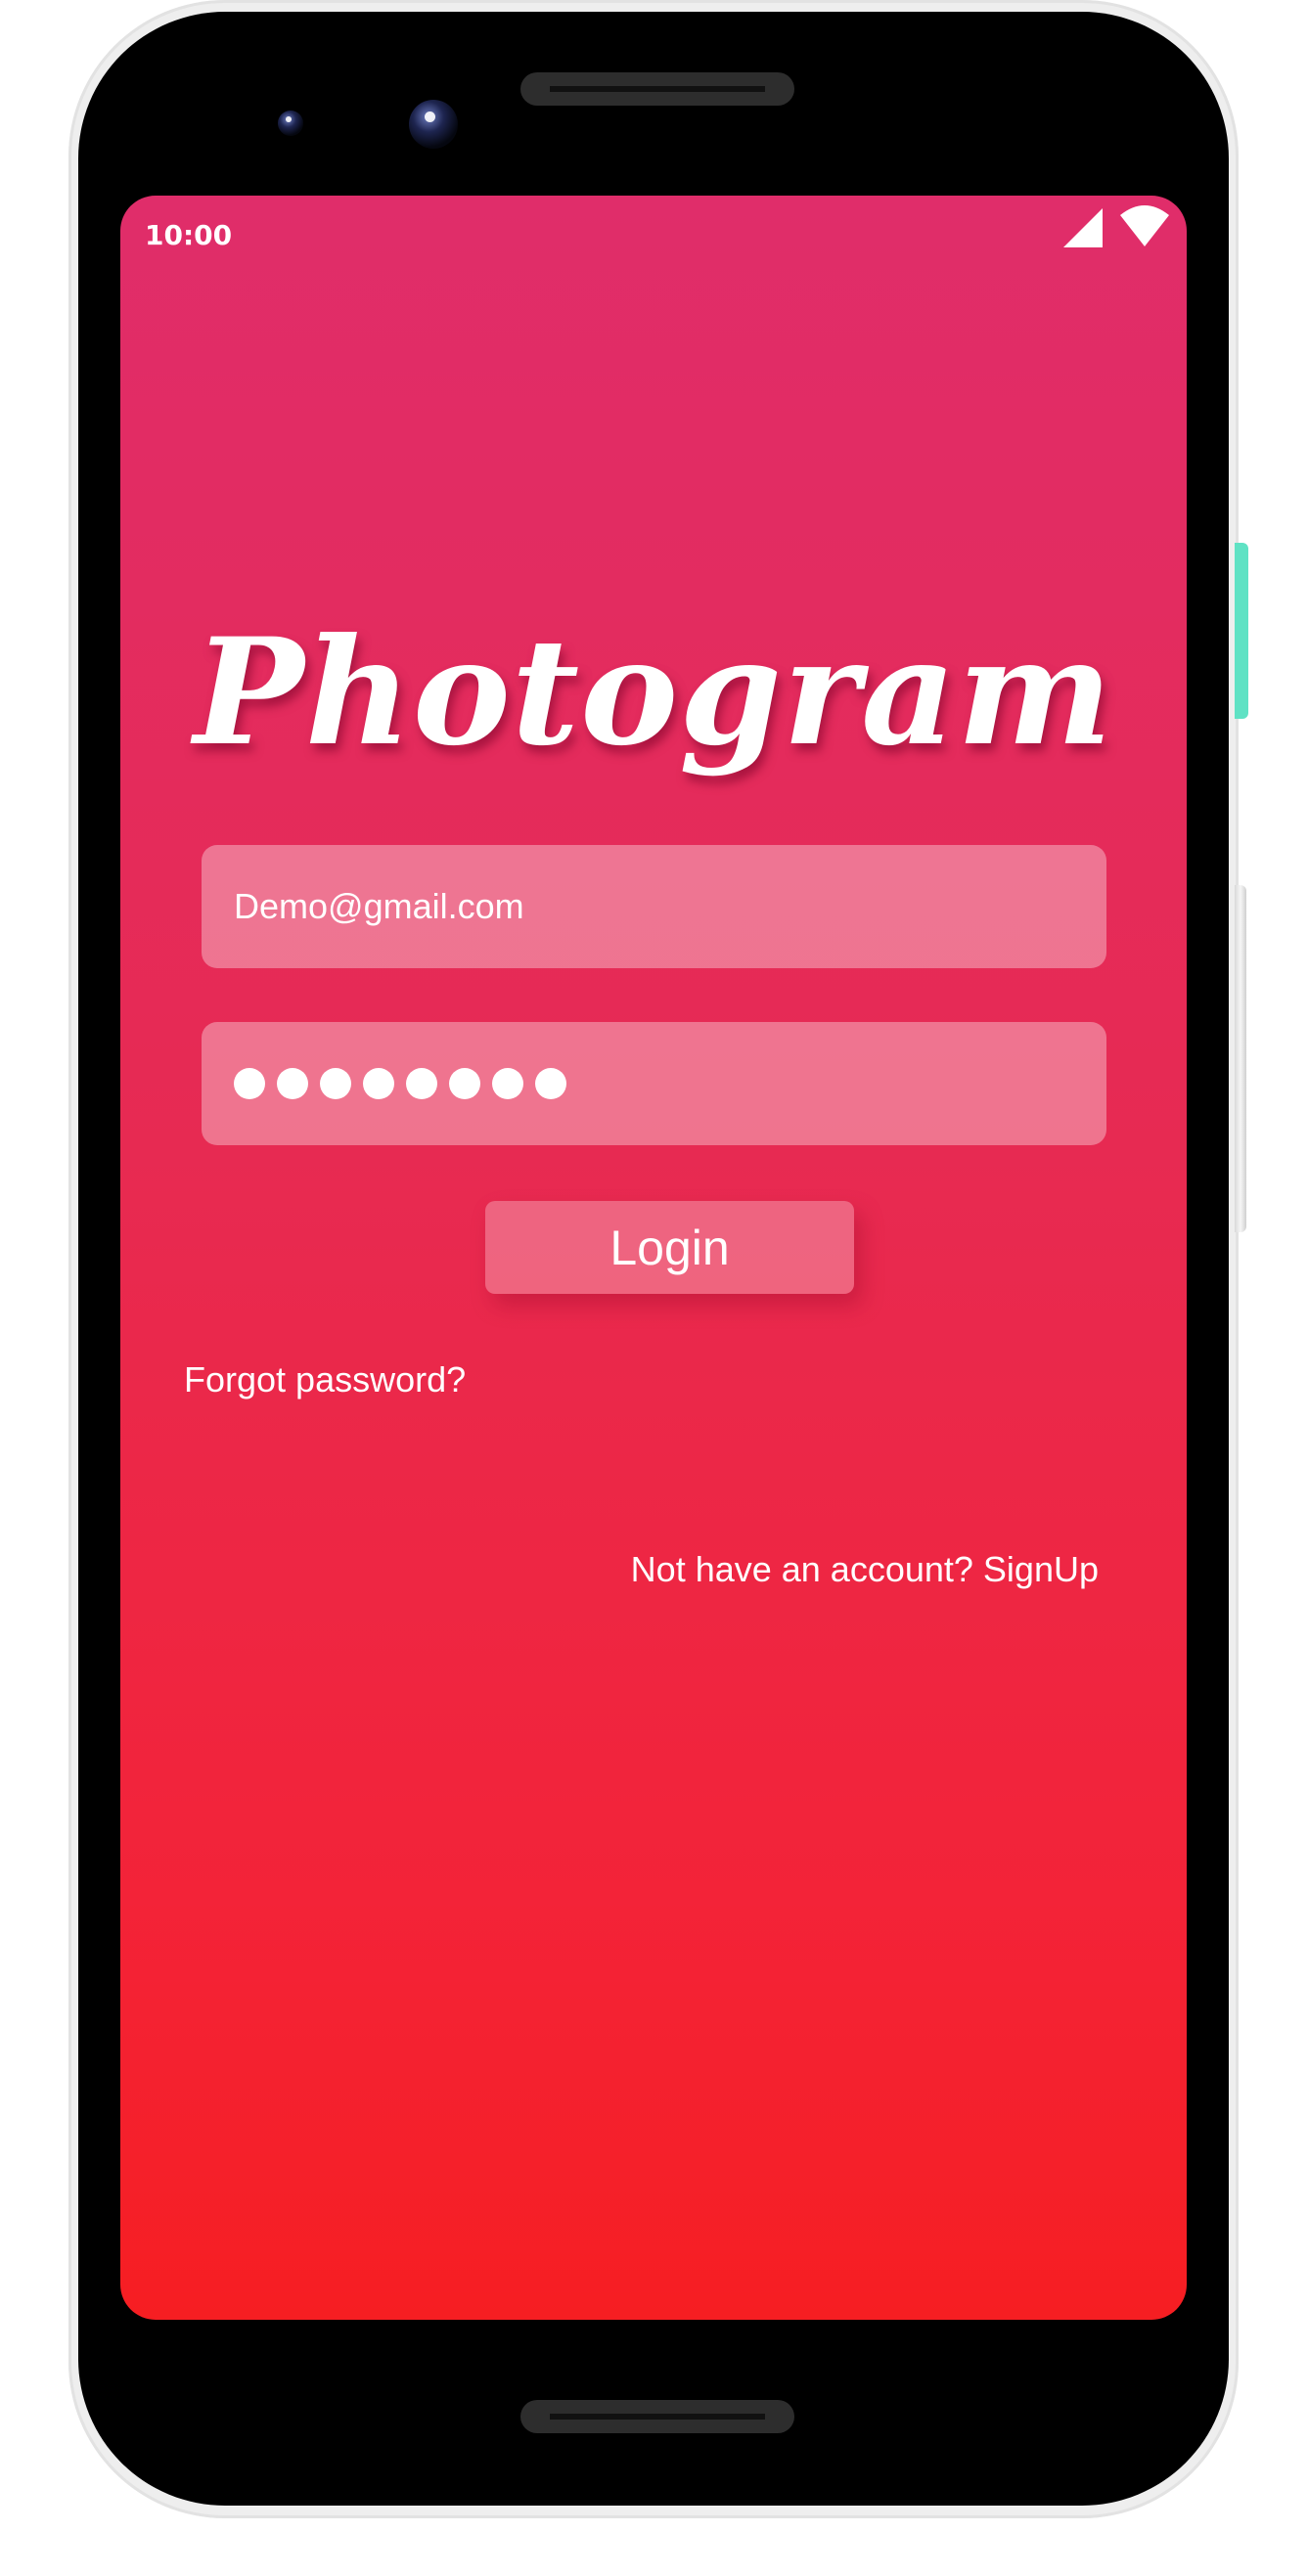 This screenshot has width=1308, height=2576. Describe the element at coordinates (189, 235) in the screenshot. I see `status-time: 10:00` at that location.